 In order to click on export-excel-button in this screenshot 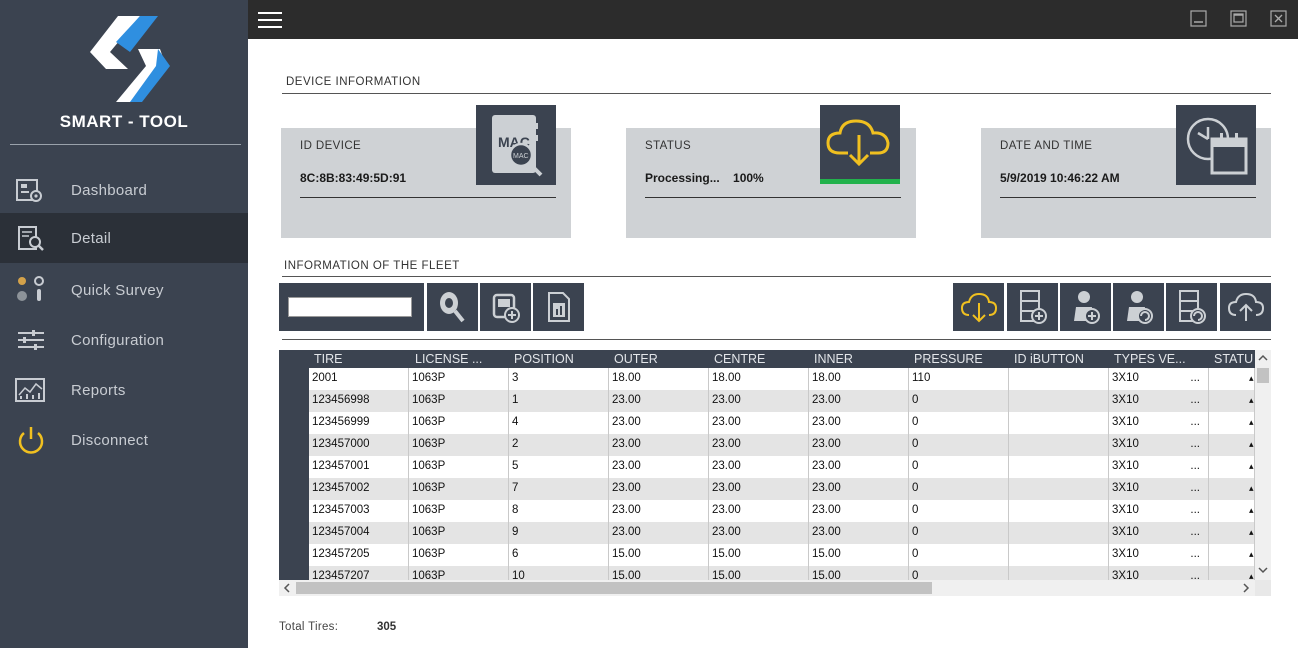, I will do `click(558, 307)`.